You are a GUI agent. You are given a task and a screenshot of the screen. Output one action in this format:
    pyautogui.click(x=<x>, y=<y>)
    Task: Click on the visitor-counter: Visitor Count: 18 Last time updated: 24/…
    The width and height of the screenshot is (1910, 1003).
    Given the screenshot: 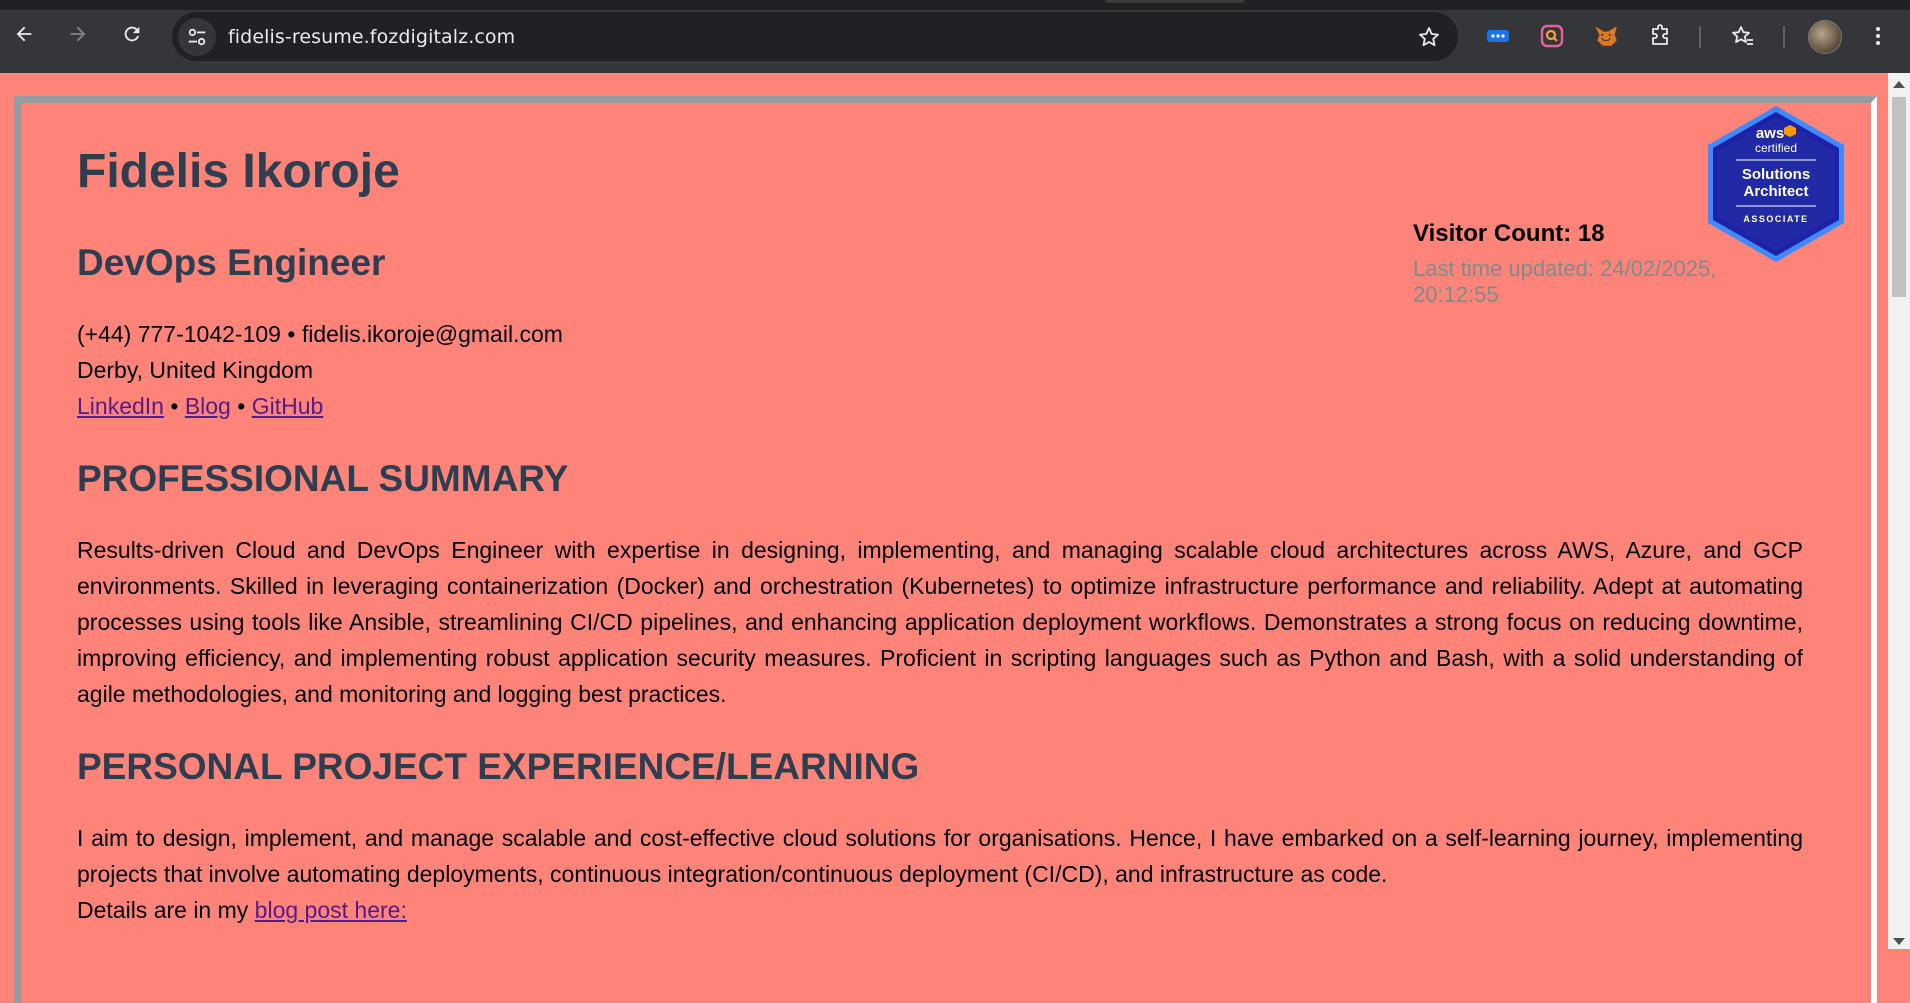 What is the action you would take?
    pyautogui.click(x=1608, y=264)
    